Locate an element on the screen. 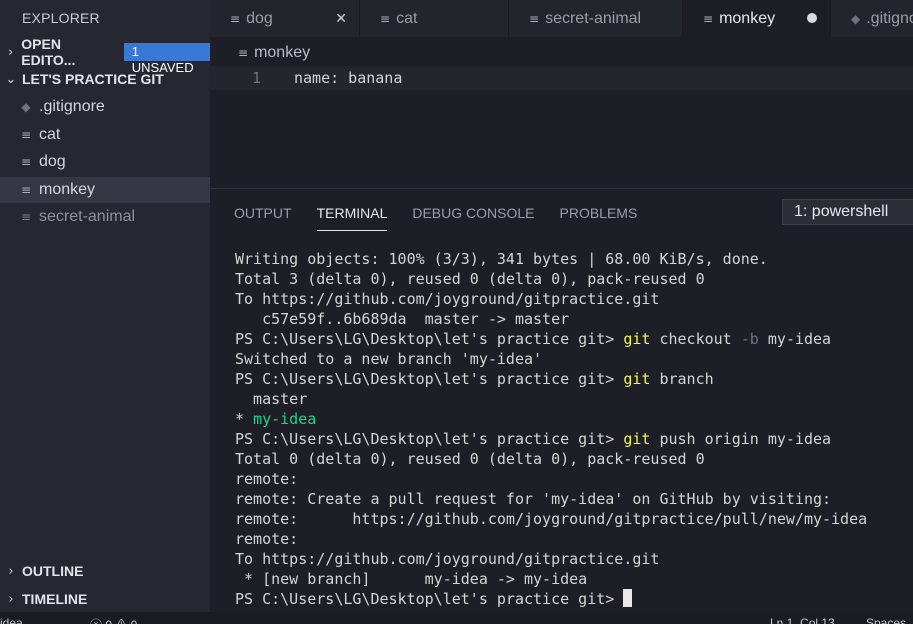 The height and width of the screenshot is (624, 913). file-name: dog is located at coordinates (52, 161).